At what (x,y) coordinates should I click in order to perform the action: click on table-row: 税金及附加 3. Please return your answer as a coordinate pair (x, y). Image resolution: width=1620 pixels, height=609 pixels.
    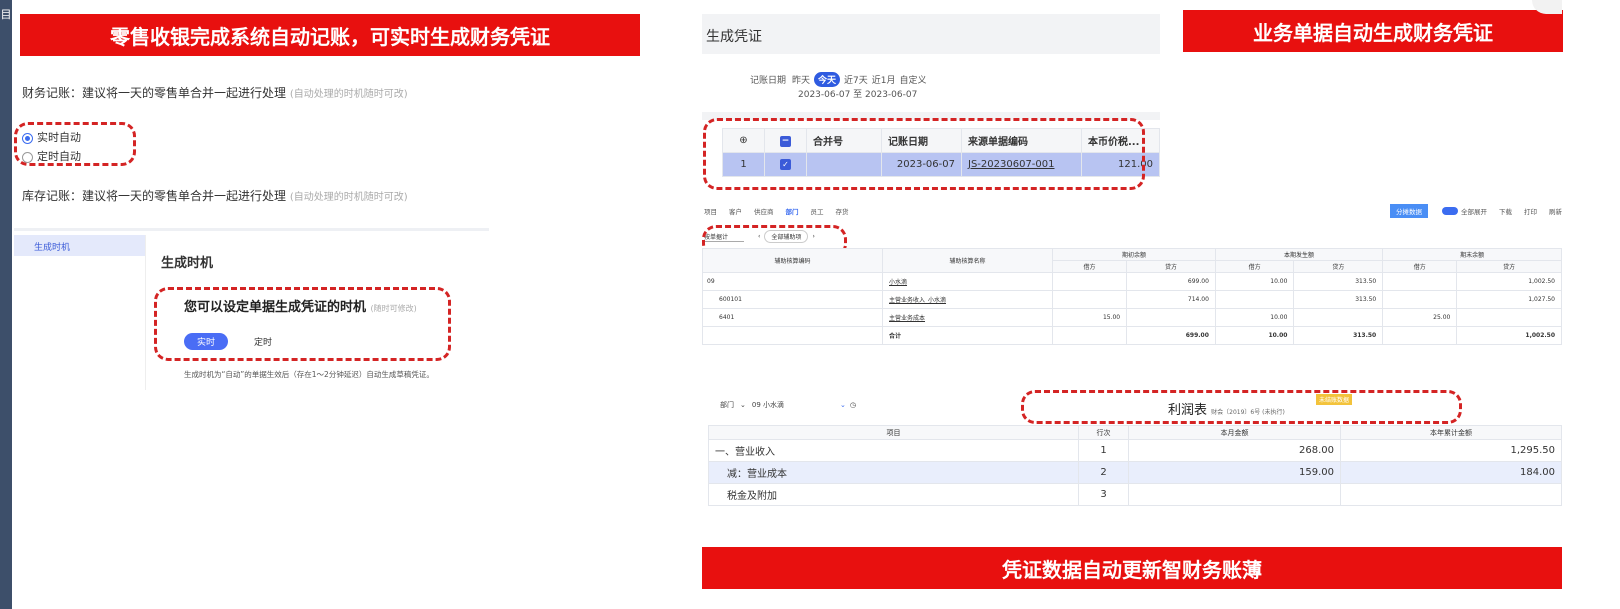
    Looking at the image, I should click on (1135, 494).